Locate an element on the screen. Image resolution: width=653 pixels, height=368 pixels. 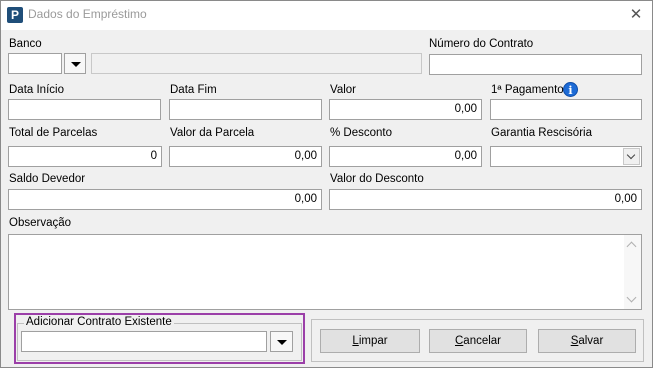
info-icon: i is located at coordinates (570, 89).